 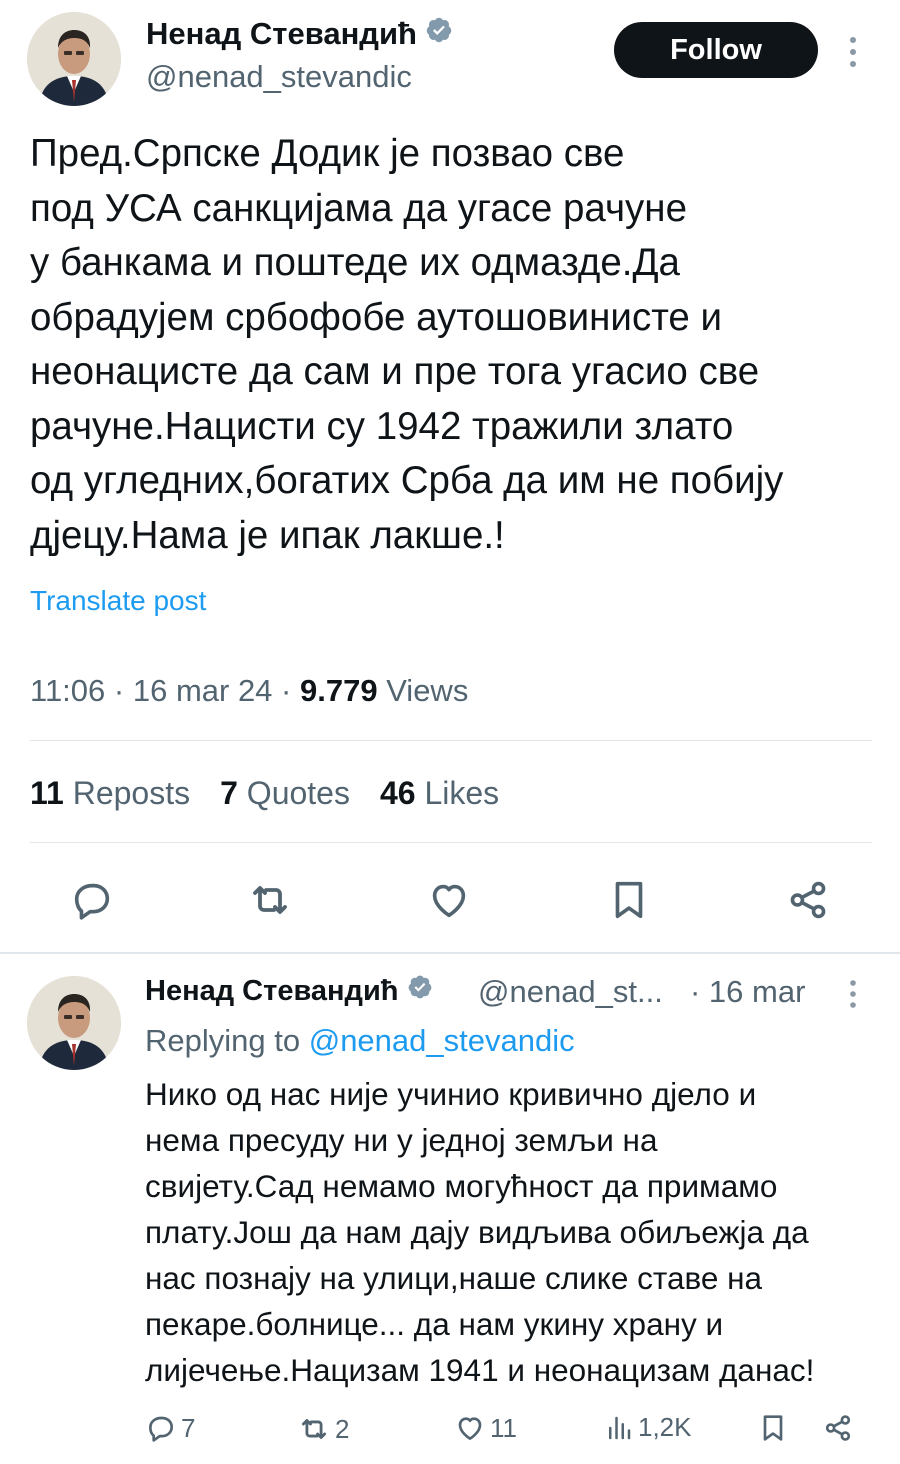 I want to click on reply-date: · 16 mar, so click(x=747, y=992).